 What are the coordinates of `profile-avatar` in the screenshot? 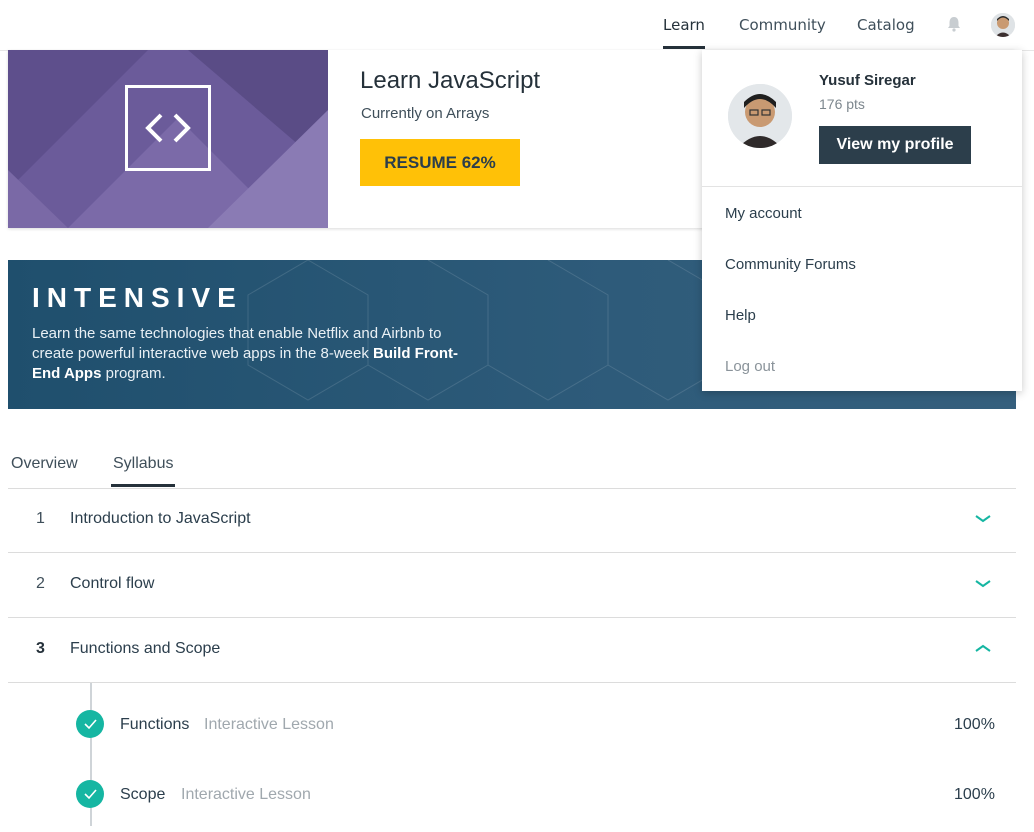 It's located at (760, 116).